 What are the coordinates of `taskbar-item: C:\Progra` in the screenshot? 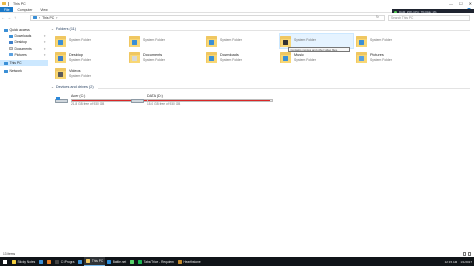 It's located at (64, 261).